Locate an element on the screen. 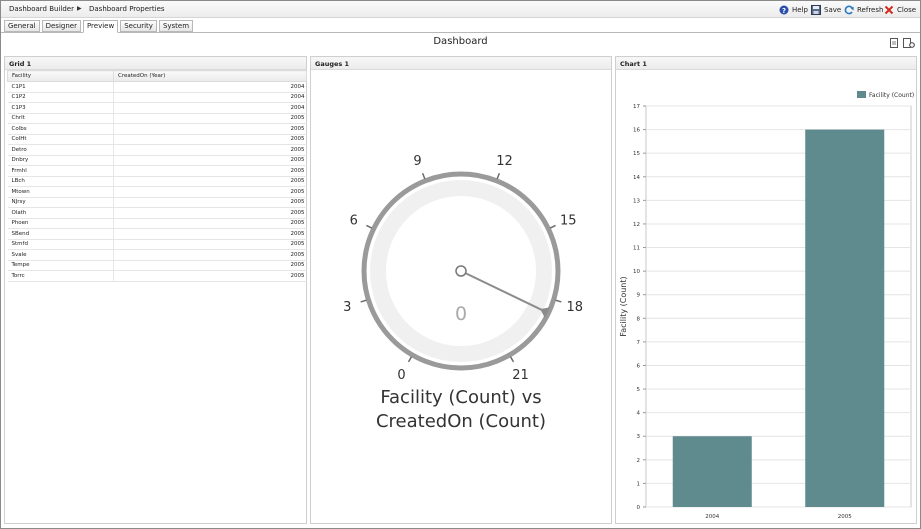 Image resolution: width=921 pixels, height=529 pixels. gauge-pivot is located at coordinates (461, 271).